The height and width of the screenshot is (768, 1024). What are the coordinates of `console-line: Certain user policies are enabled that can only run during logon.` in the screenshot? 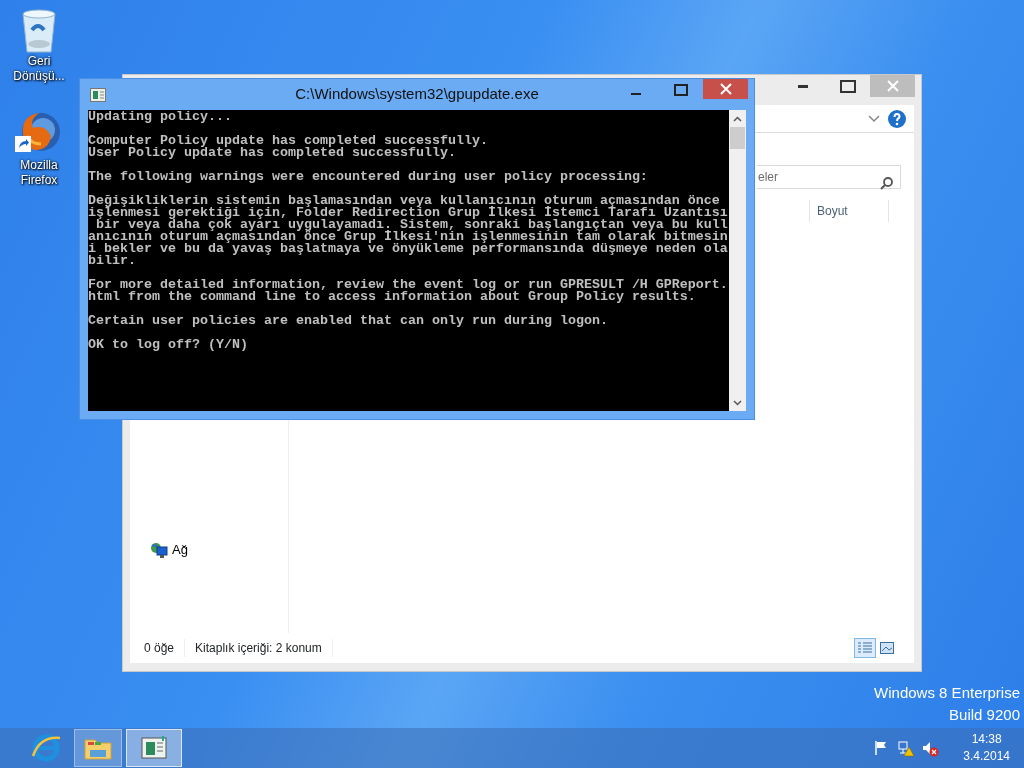 It's located at (348, 321).